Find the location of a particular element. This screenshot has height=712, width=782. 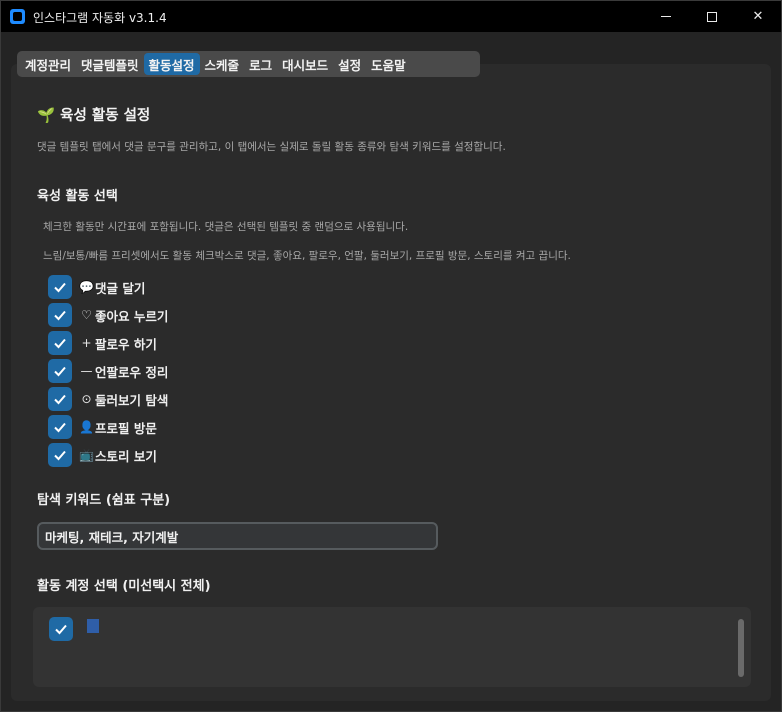

tab-activity-settings: 활동설정 is located at coordinates (171, 64).